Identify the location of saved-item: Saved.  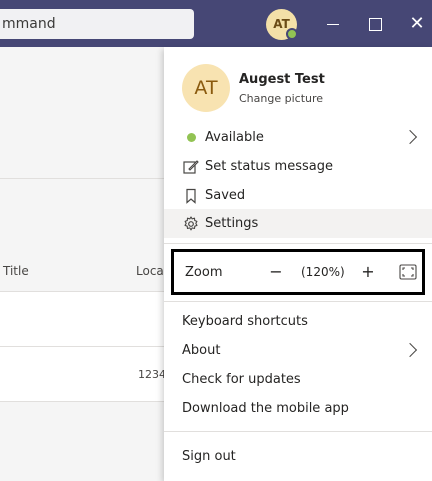
(298, 195).